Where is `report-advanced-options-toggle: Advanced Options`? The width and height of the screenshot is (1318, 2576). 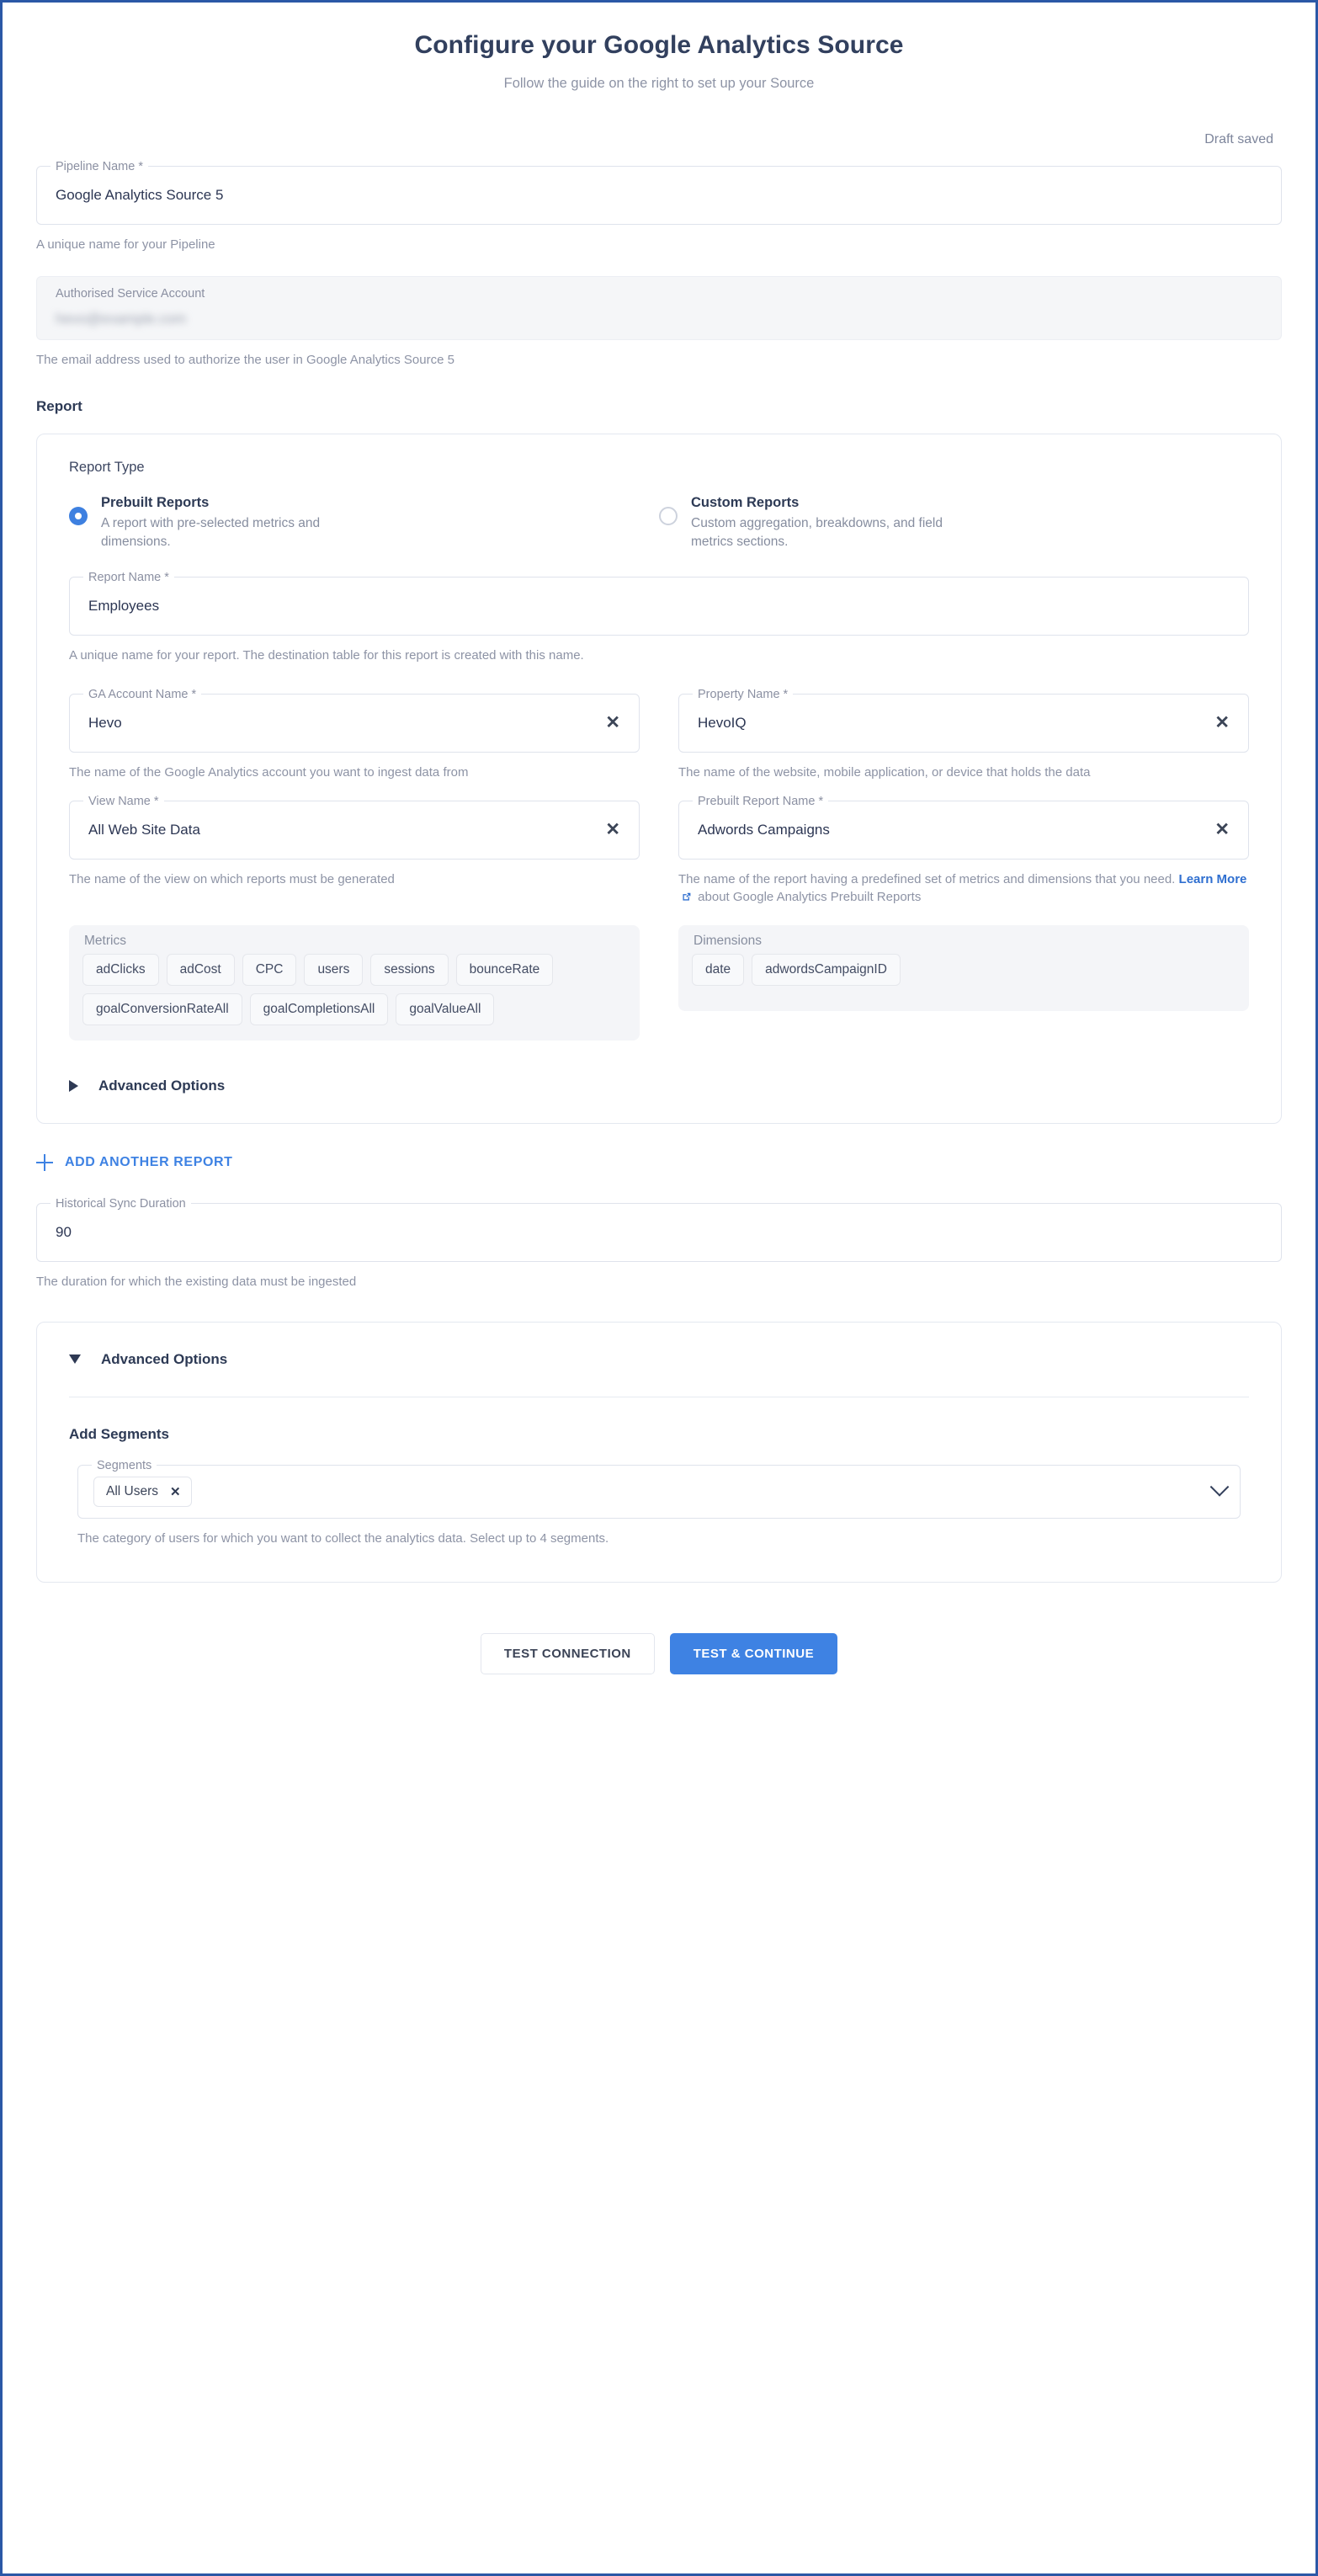 report-advanced-options-toggle: Advanced Options is located at coordinates (659, 1086).